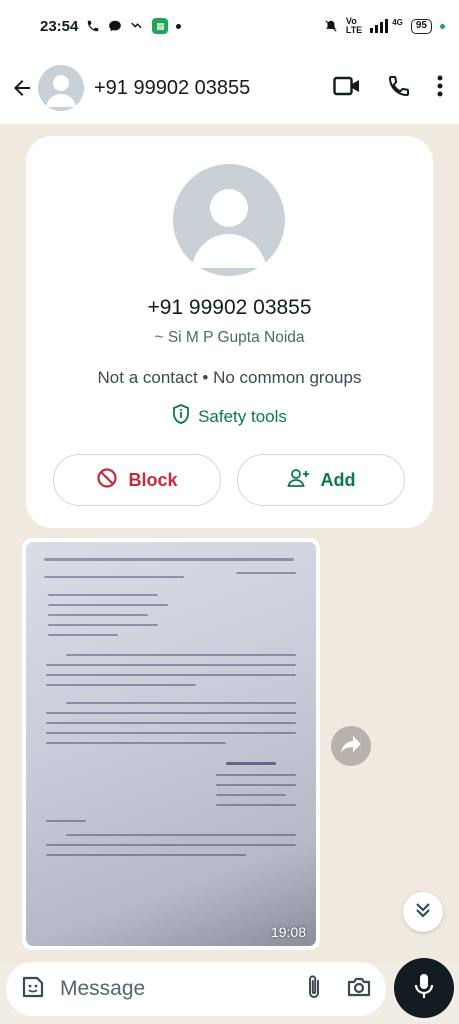  I want to click on battery-indicator: 95, so click(421, 26).